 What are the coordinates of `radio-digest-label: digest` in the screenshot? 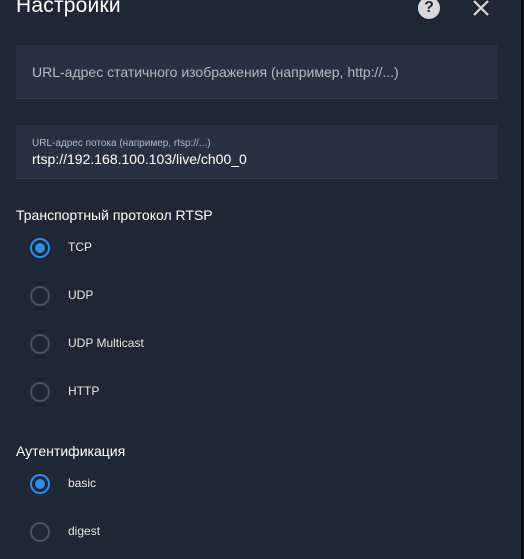 It's located at (84, 531).